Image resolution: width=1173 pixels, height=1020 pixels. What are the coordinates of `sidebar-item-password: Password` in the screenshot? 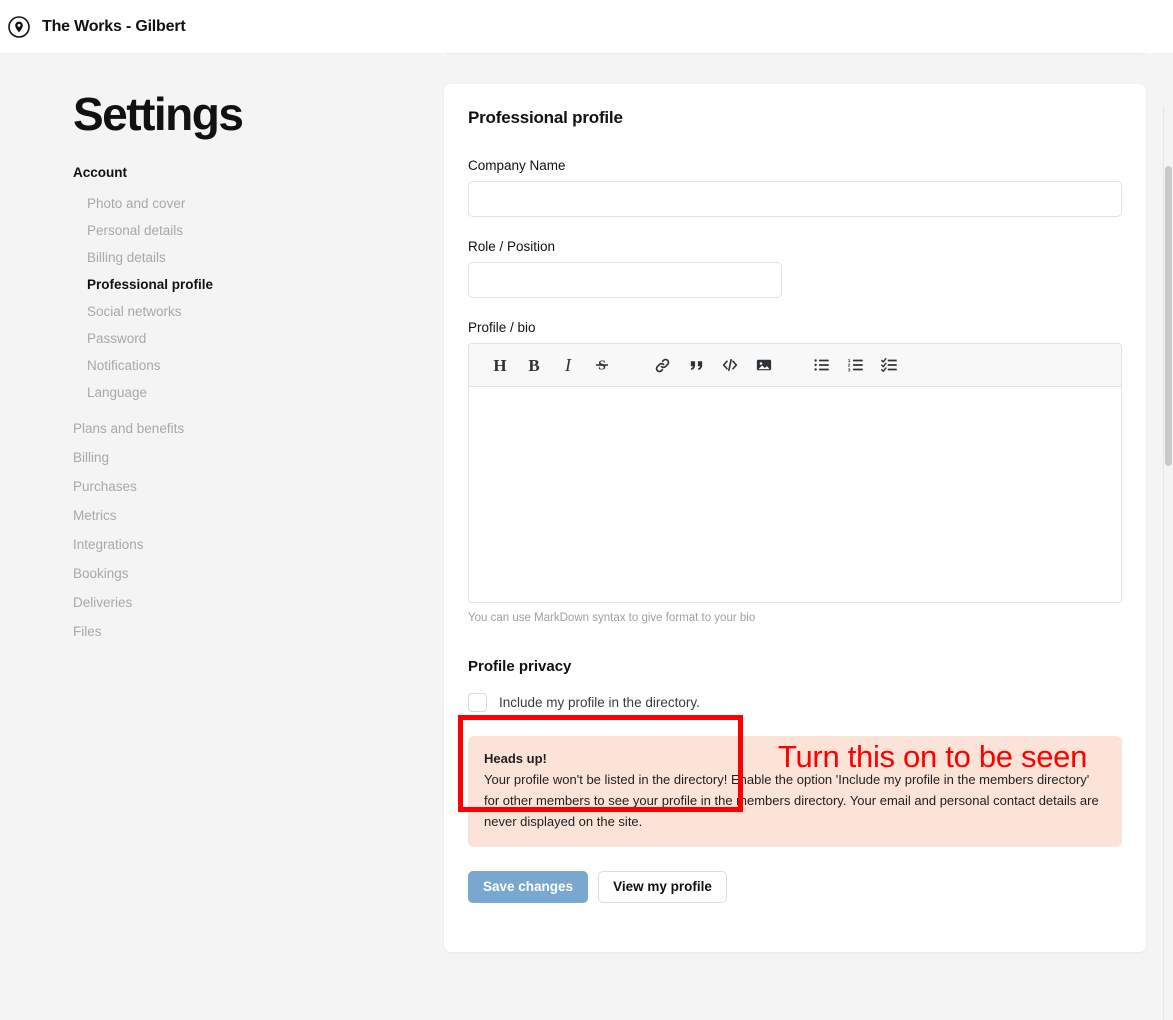 It's located at (245, 338).